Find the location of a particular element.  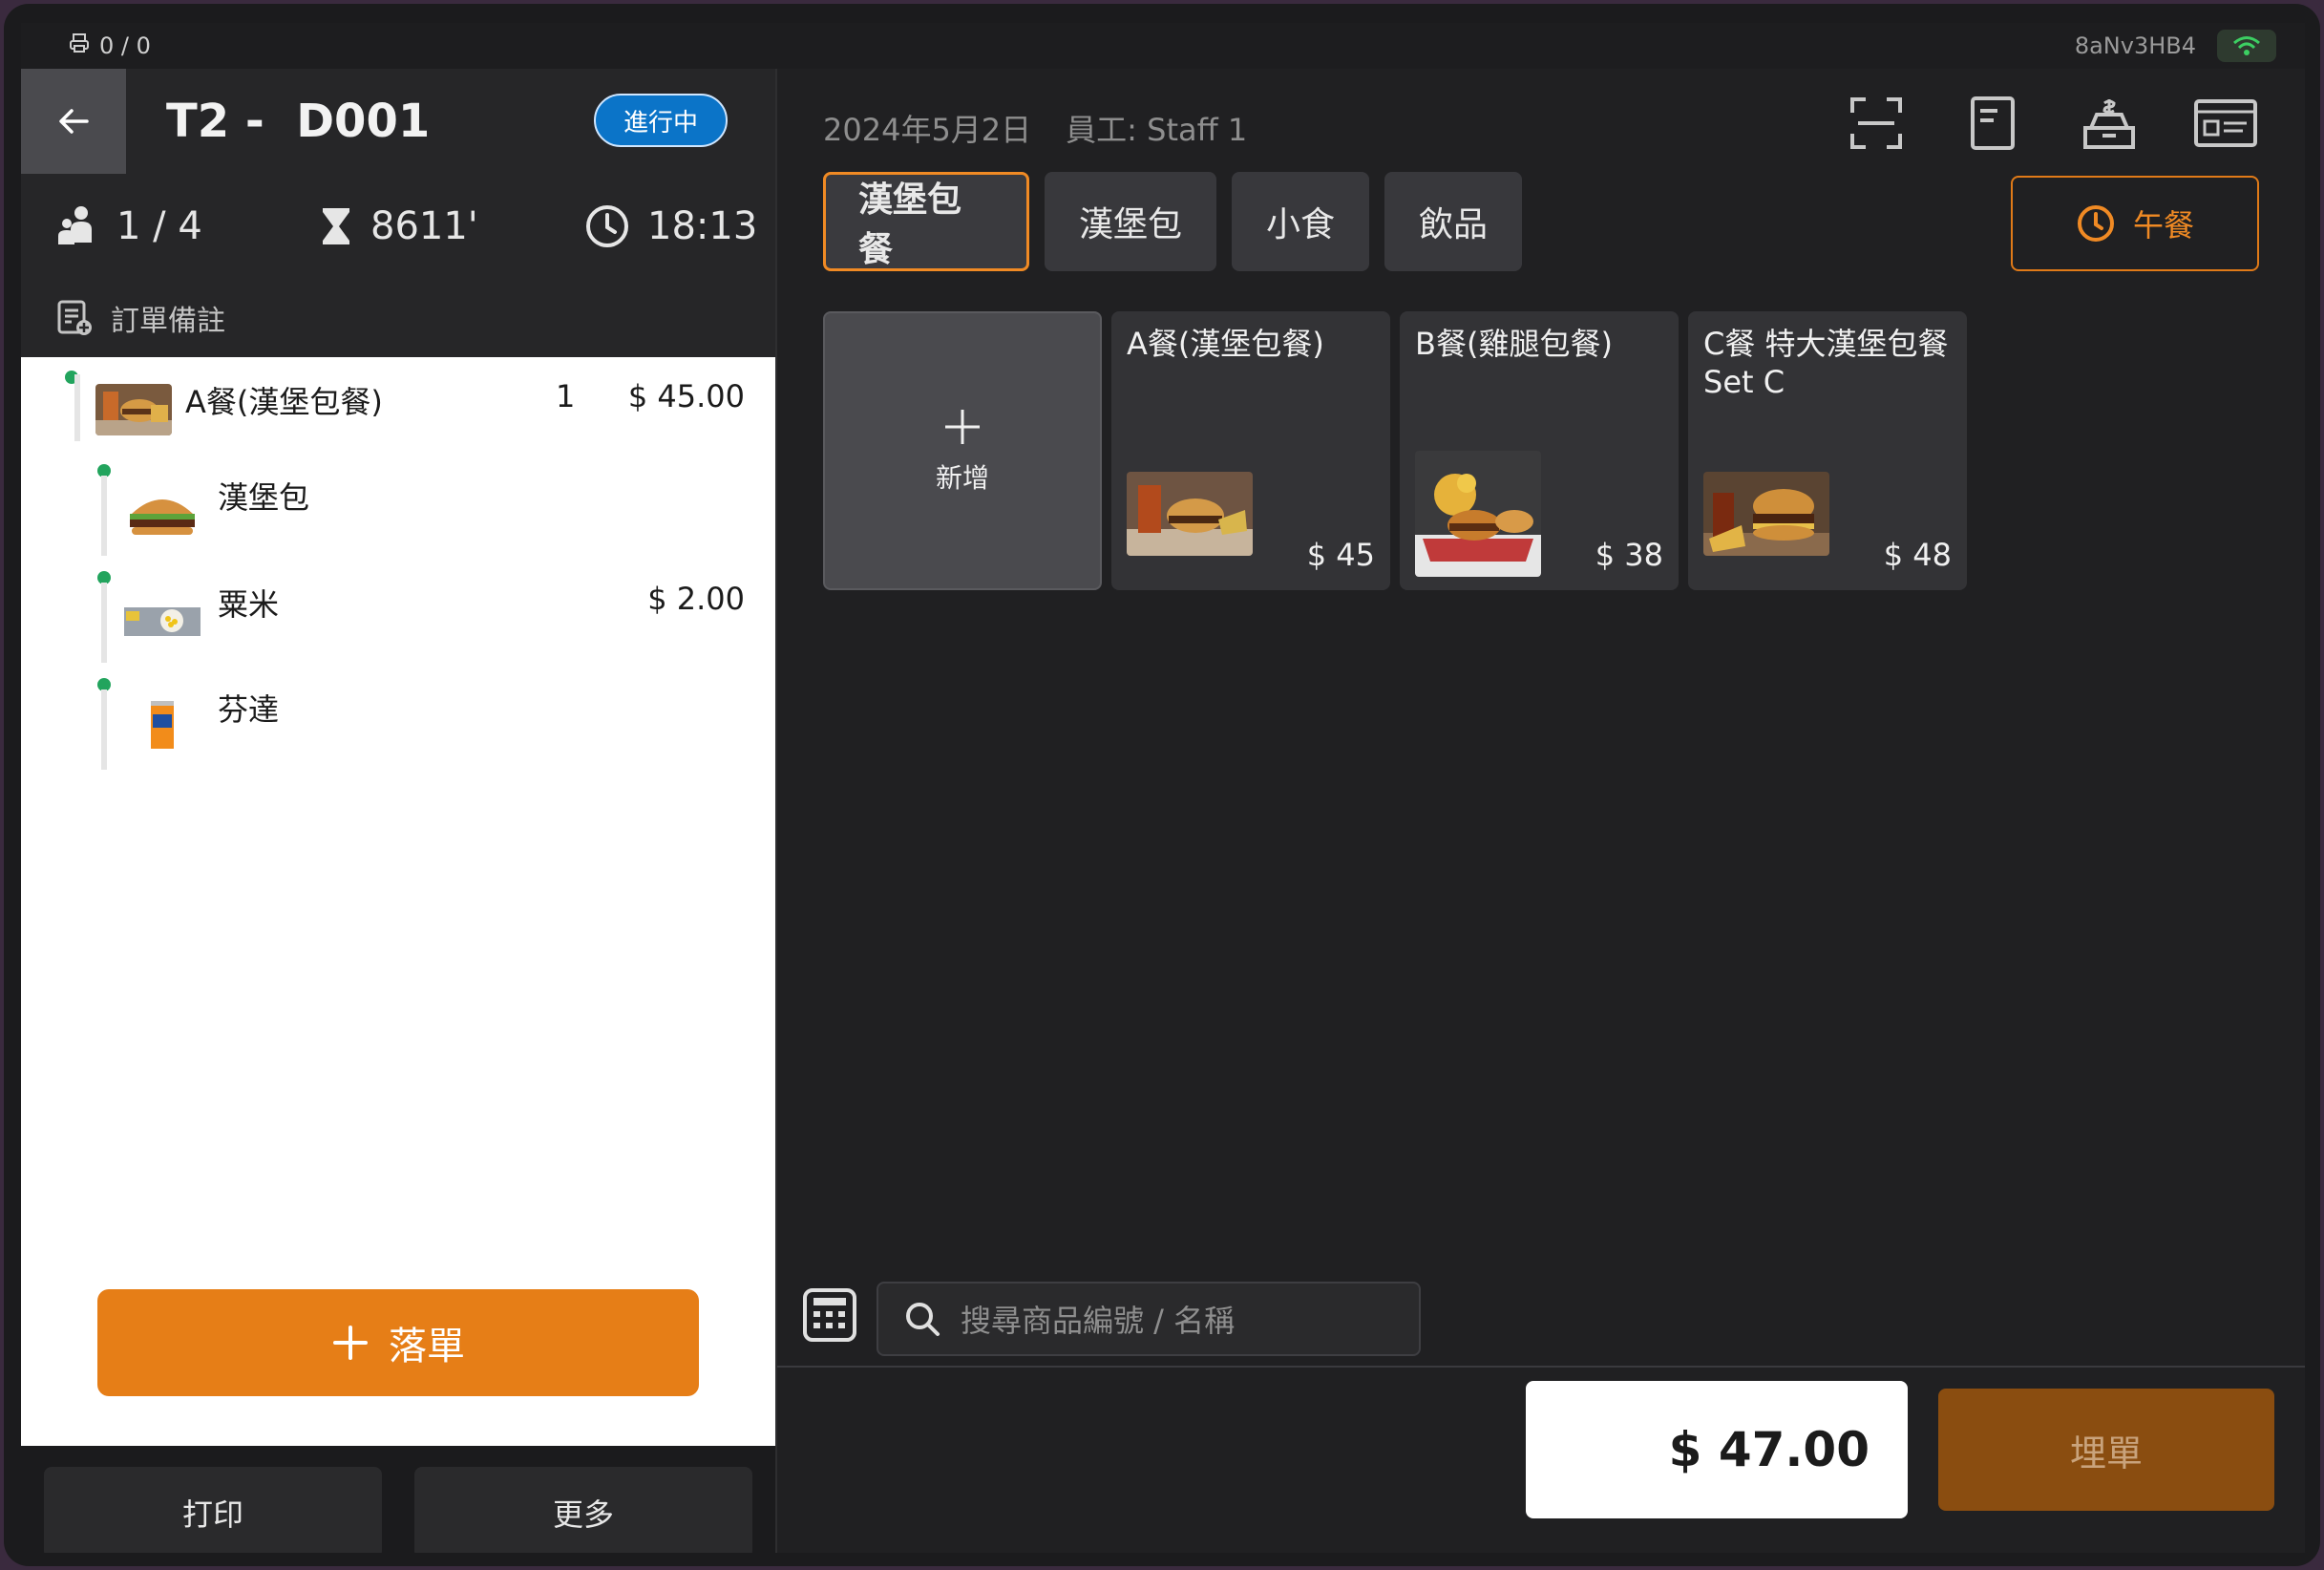

product-name: A餐(漢堡包餐) is located at coordinates (1225, 344).